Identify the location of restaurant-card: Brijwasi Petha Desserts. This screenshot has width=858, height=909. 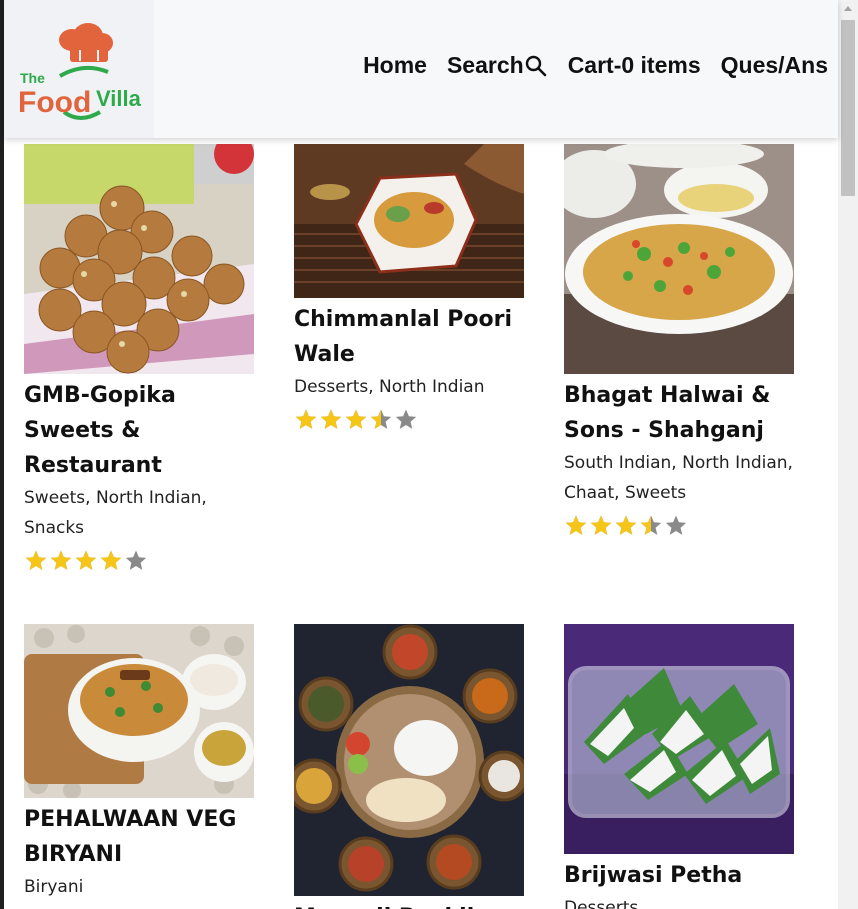
(679, 766).